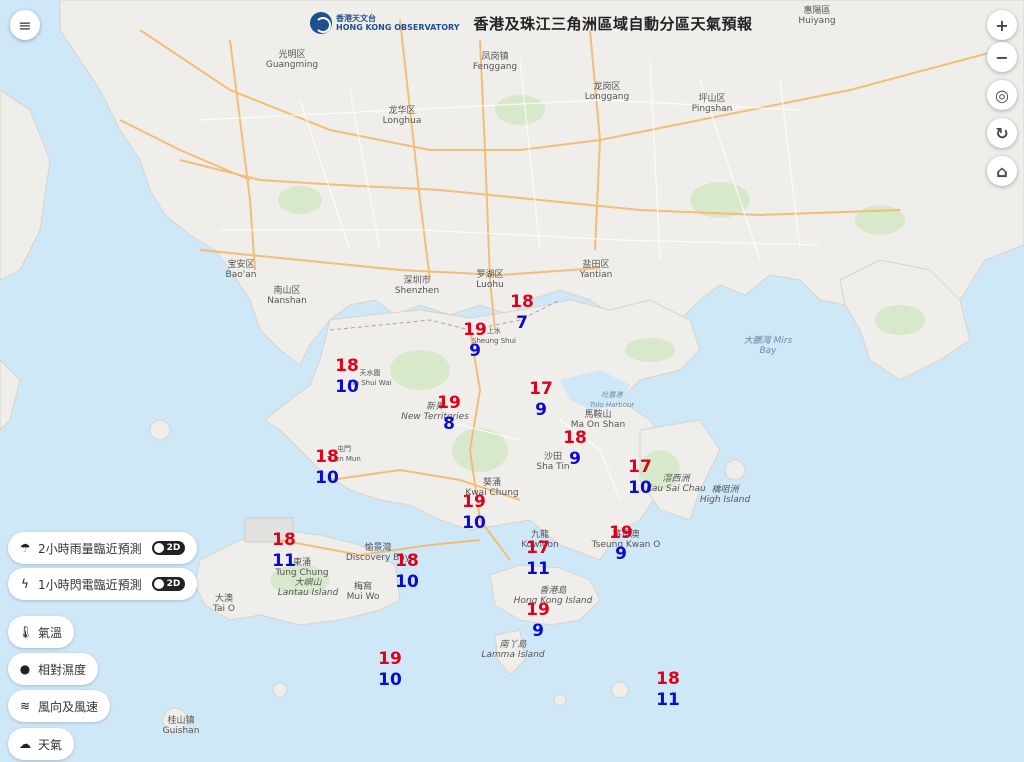 The height and width of the screenshot is (762, 1024). Describe the element at coordinates (712, 104) in the screenshot. I see `place-label: 坪山区 Pingshan` at that location.